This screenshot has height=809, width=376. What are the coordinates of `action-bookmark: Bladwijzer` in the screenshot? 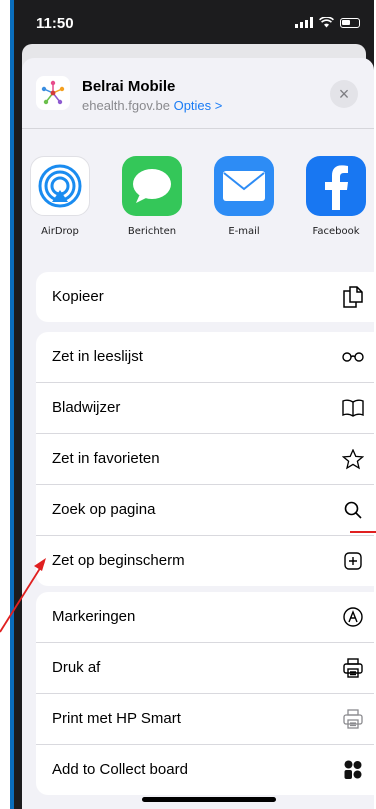 It's located at (205, 408).